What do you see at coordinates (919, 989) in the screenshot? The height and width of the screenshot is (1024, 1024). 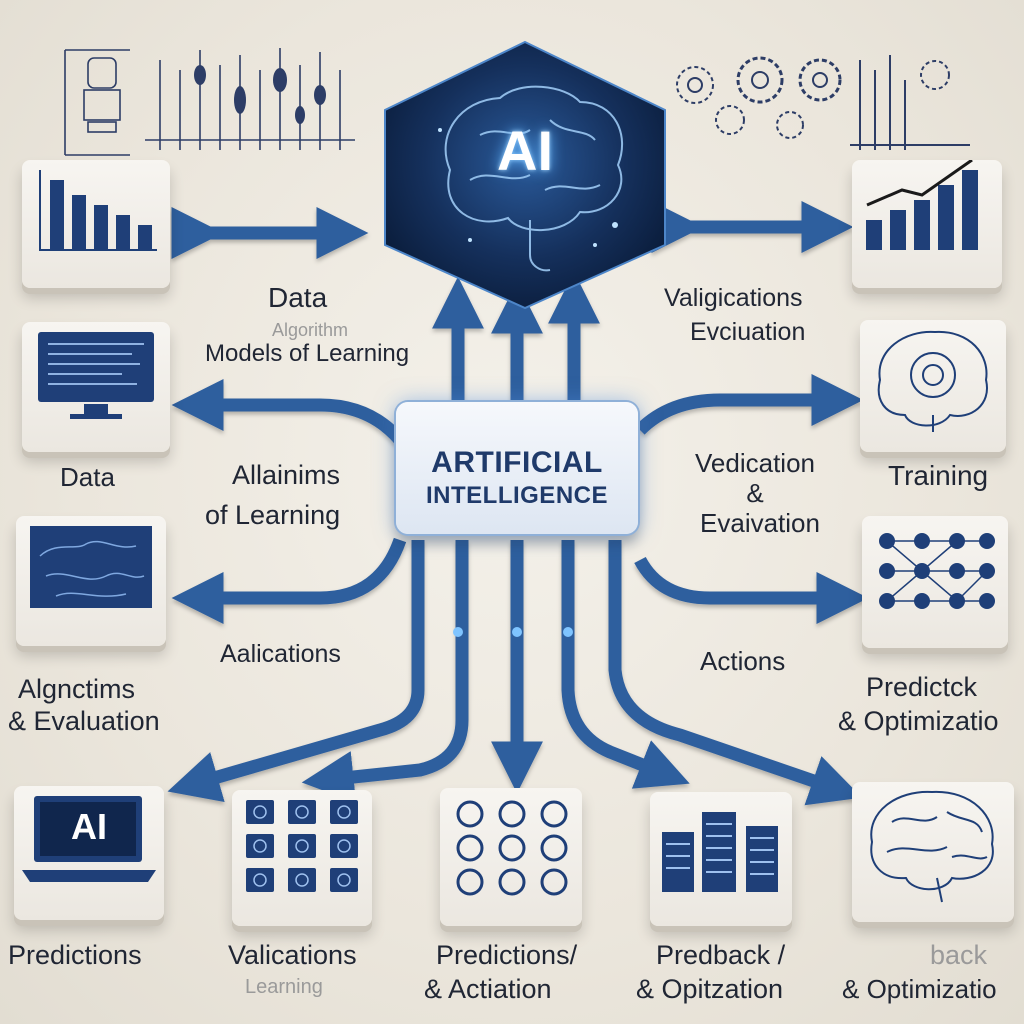 I see `label-and-optimizatio-bottom: & Optimizatio` at bounding box center [919, 989].